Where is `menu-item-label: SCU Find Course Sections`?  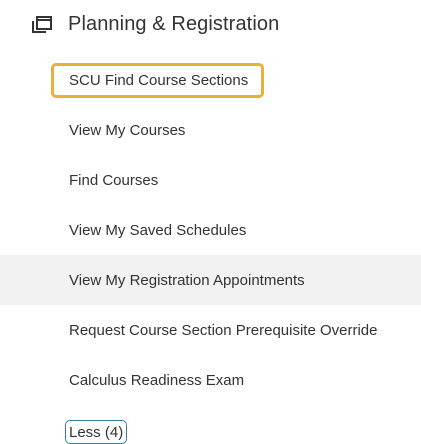
menu-item-label: SCU Find Course Sections is located at coordinates (157, 80).